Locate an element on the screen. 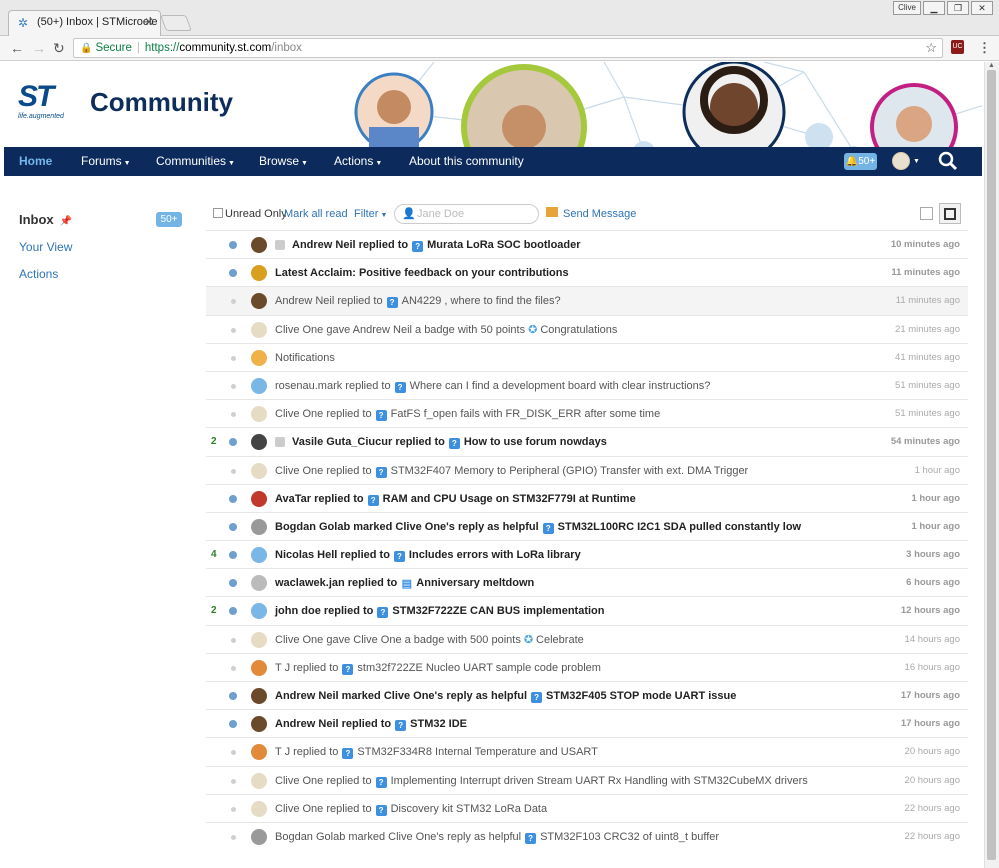 The image size is (999, 868). nav-communities: Communities ▼ is located at coordinates (195, 161).